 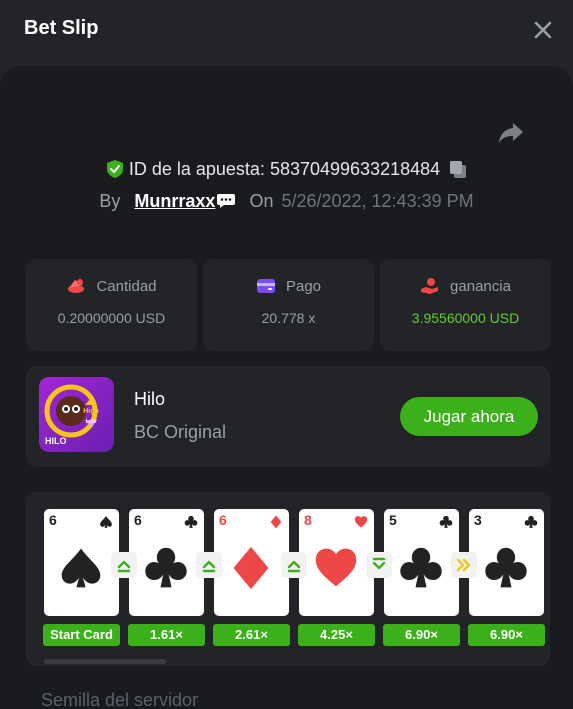 What do you see at coordinates (81, 635) in the screenshot?
I see `multiplier-badge: Start Card` at bounding box center [81, 635].